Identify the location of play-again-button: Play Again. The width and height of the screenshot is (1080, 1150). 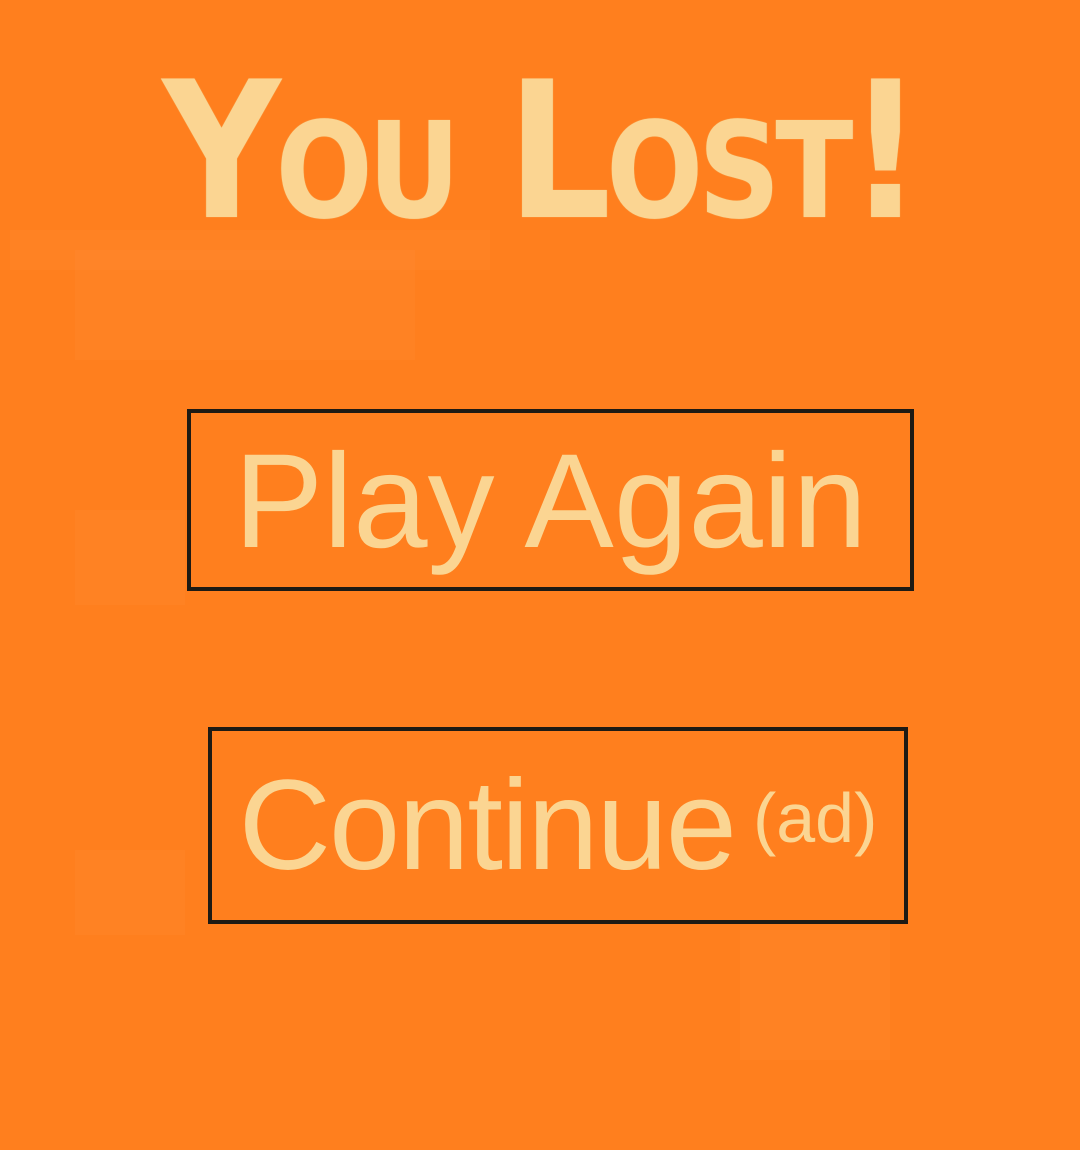
(550, 500).